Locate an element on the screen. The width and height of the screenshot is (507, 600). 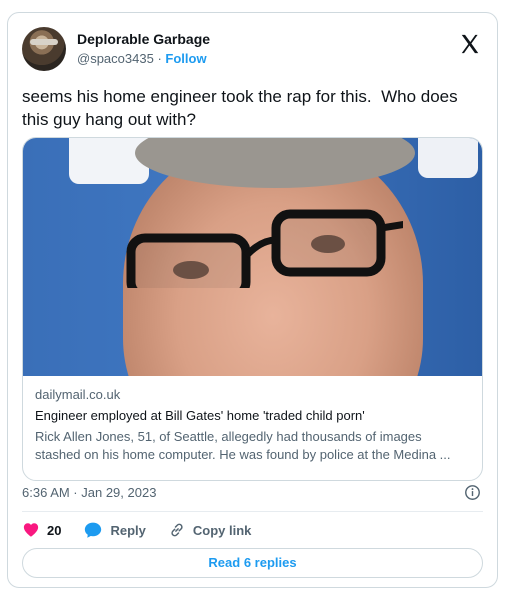
author-handle: @spaco3435 is located at coordinates (115, 58).